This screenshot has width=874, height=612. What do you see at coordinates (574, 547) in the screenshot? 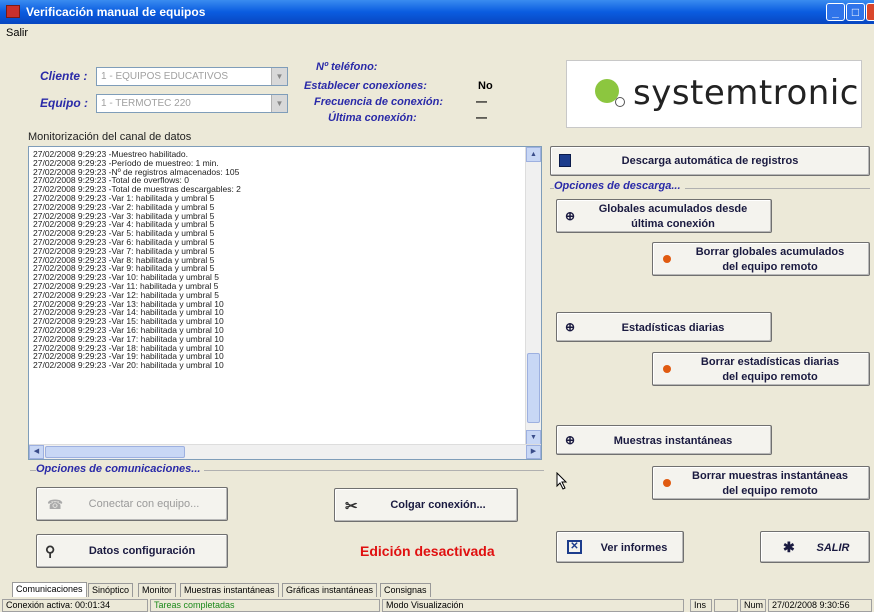
I see `report-icon: ✕` at bounding box center [574, 547].